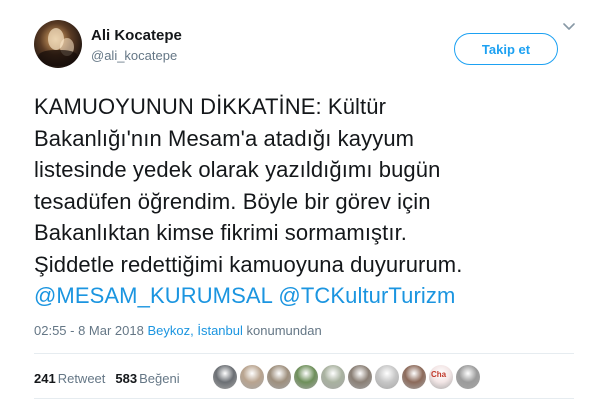 This screenshot has height=402, width=596. I want to click on follow-button: Takip et, so click(506, 49).